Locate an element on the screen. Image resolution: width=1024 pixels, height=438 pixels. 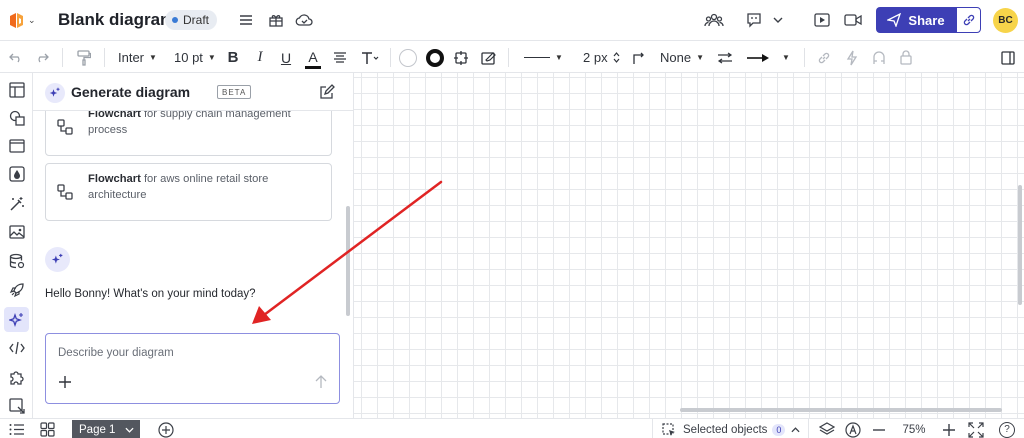
minus-icon is located at coordinates (879, 429).